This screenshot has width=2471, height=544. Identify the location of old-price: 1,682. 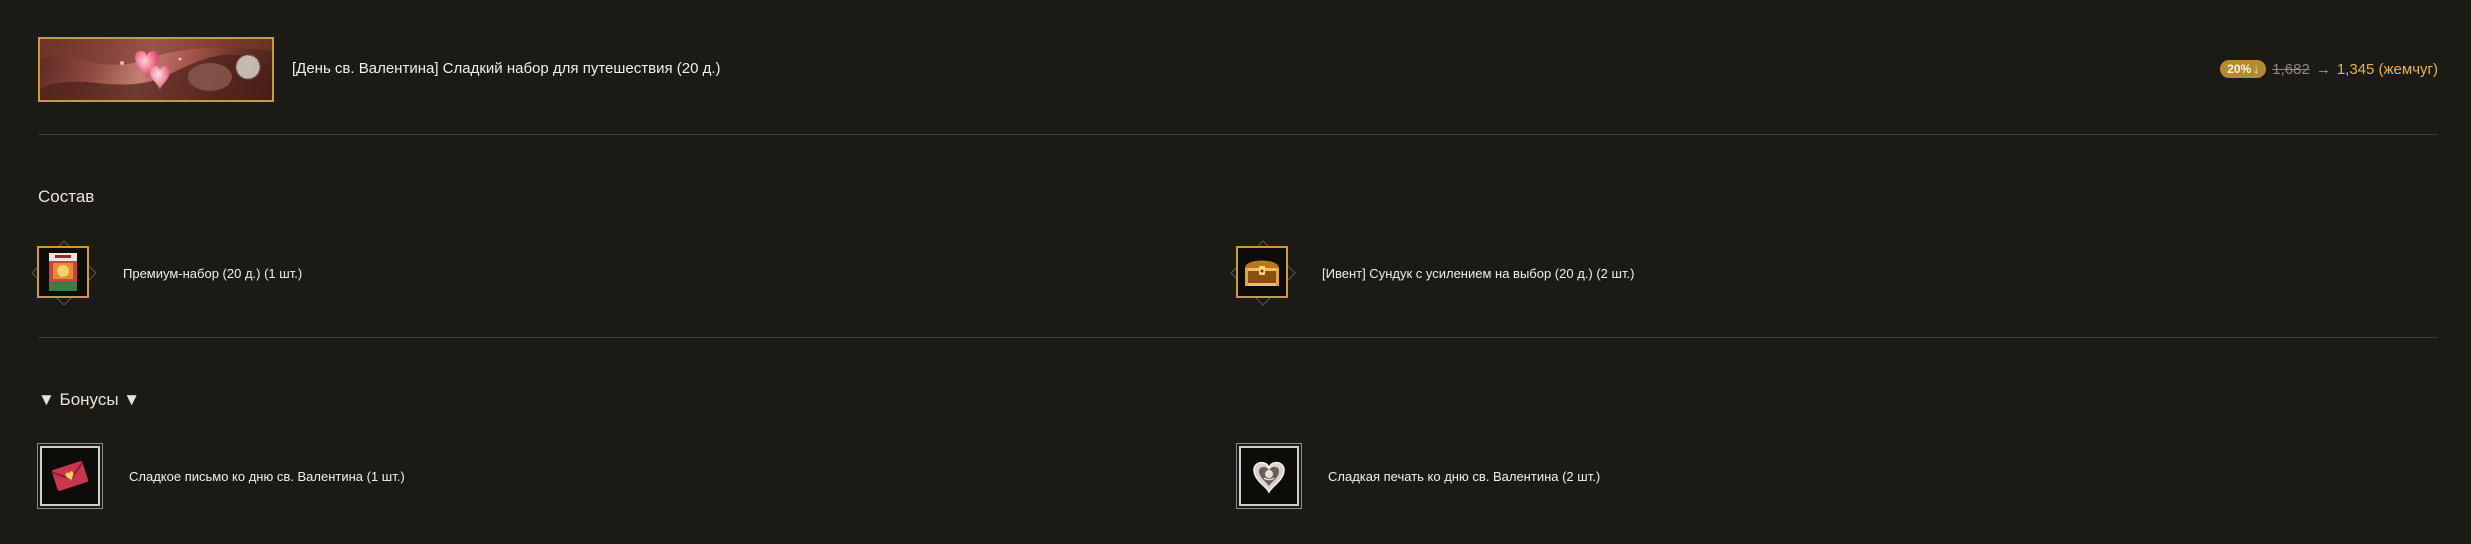
(2291, 69).